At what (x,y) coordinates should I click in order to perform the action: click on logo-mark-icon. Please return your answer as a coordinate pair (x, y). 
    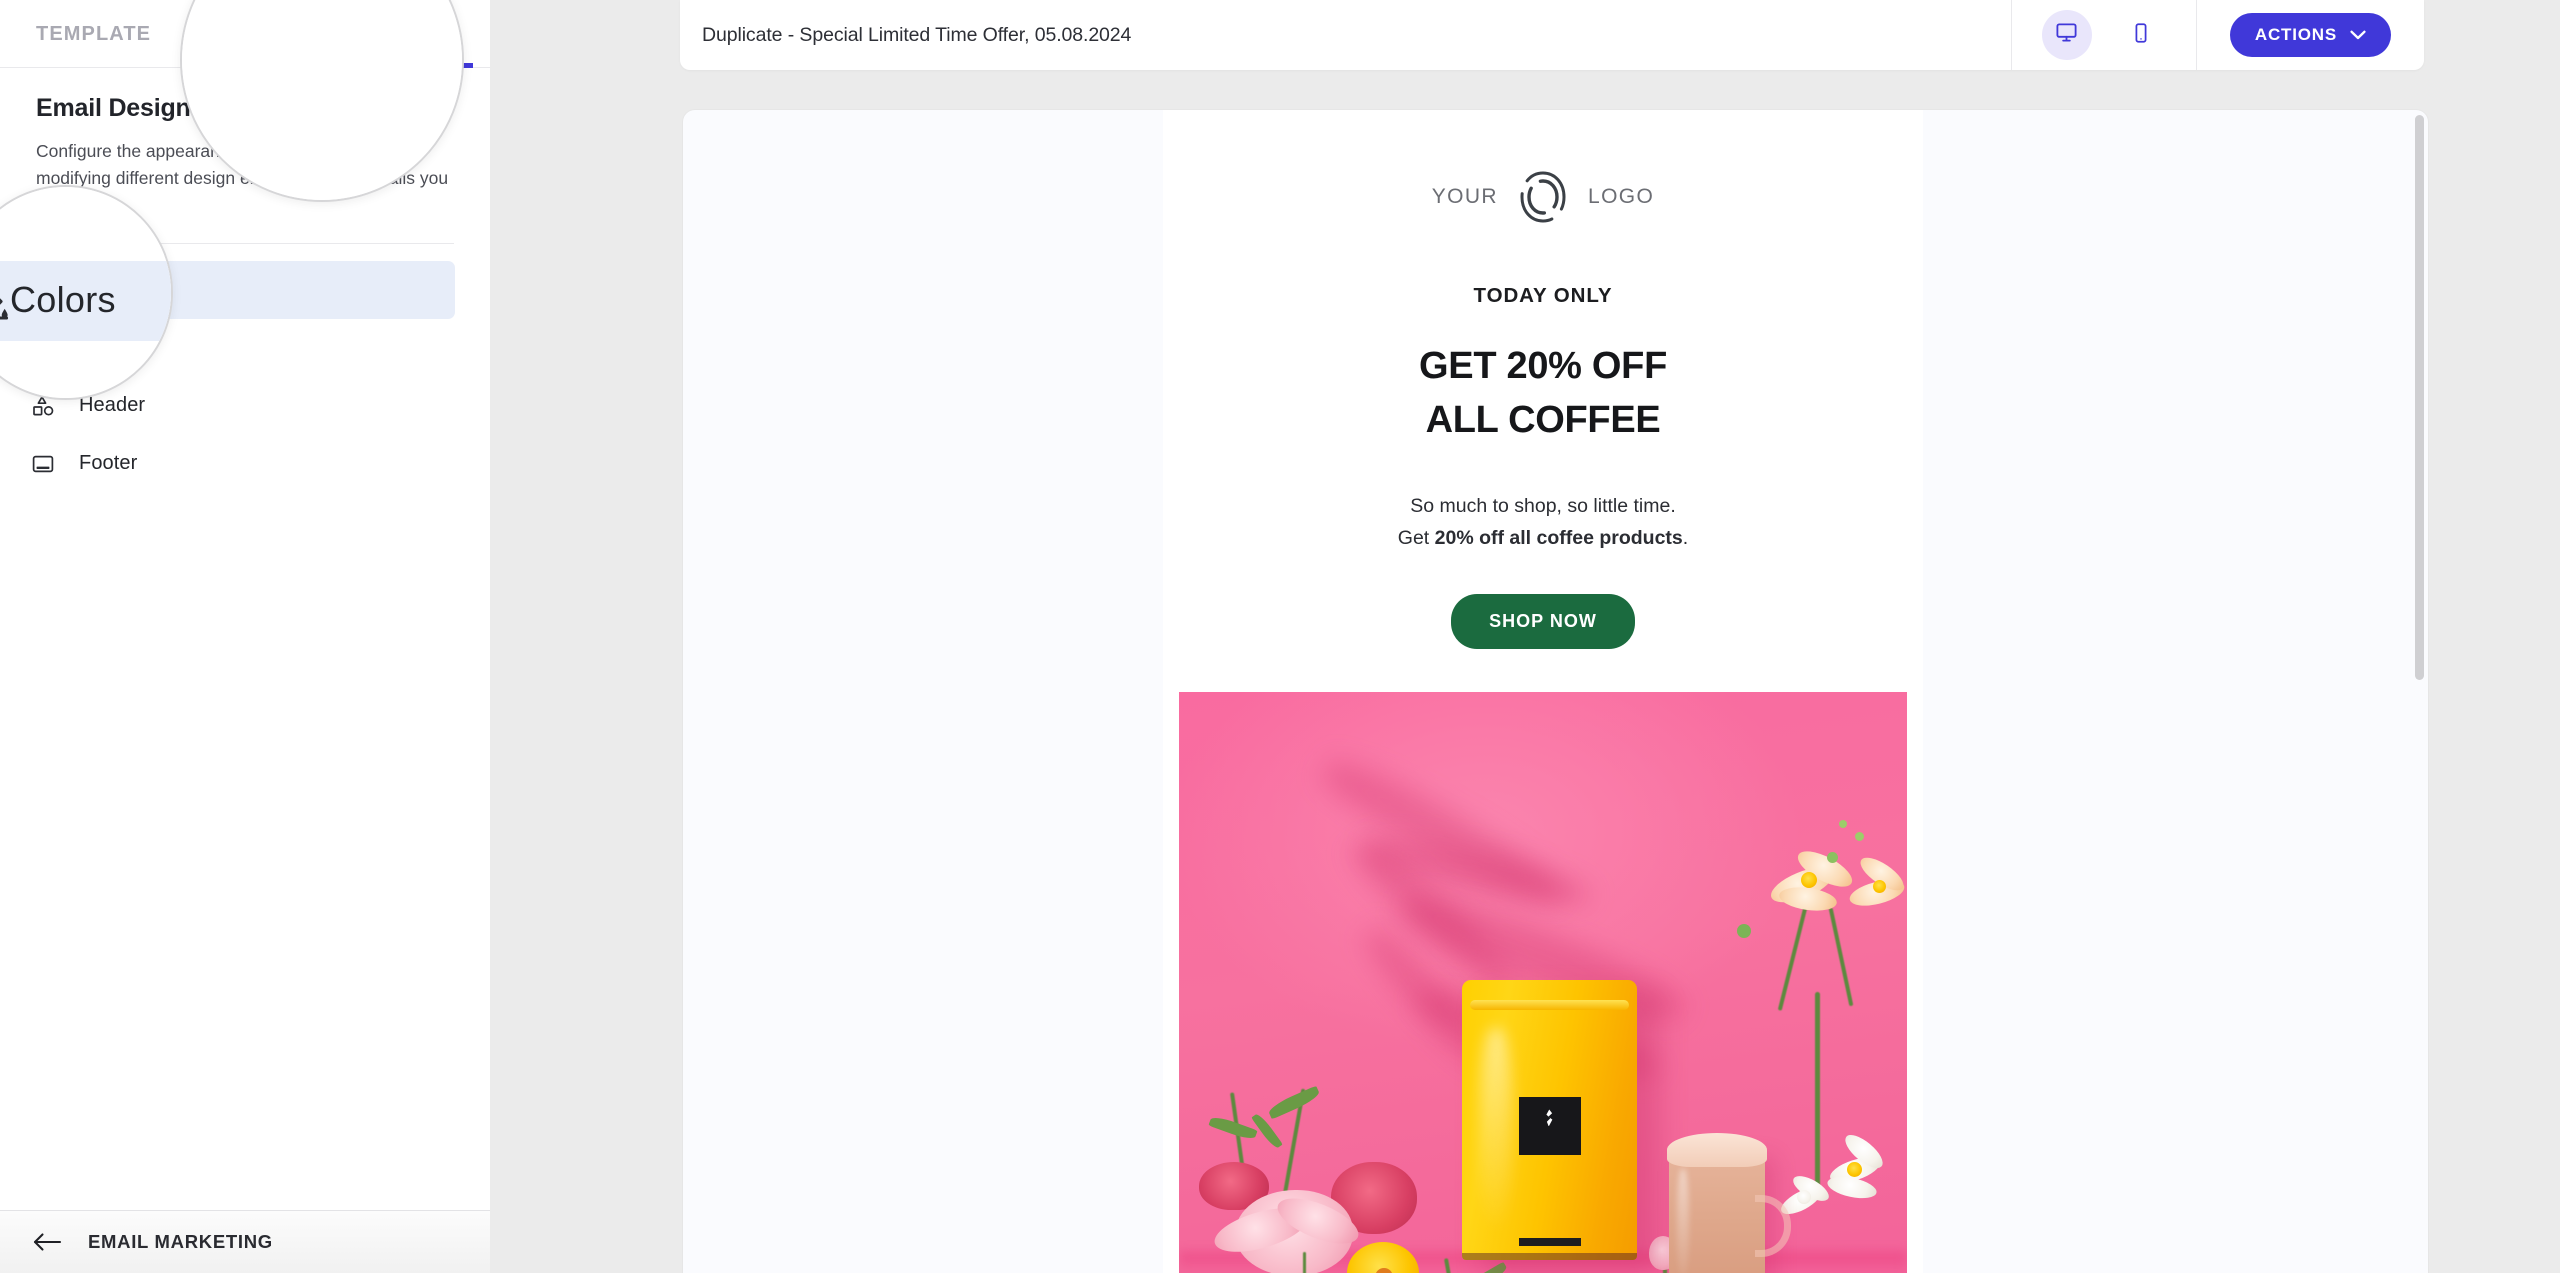
    Looking at the image, I should click on (1543, 197).